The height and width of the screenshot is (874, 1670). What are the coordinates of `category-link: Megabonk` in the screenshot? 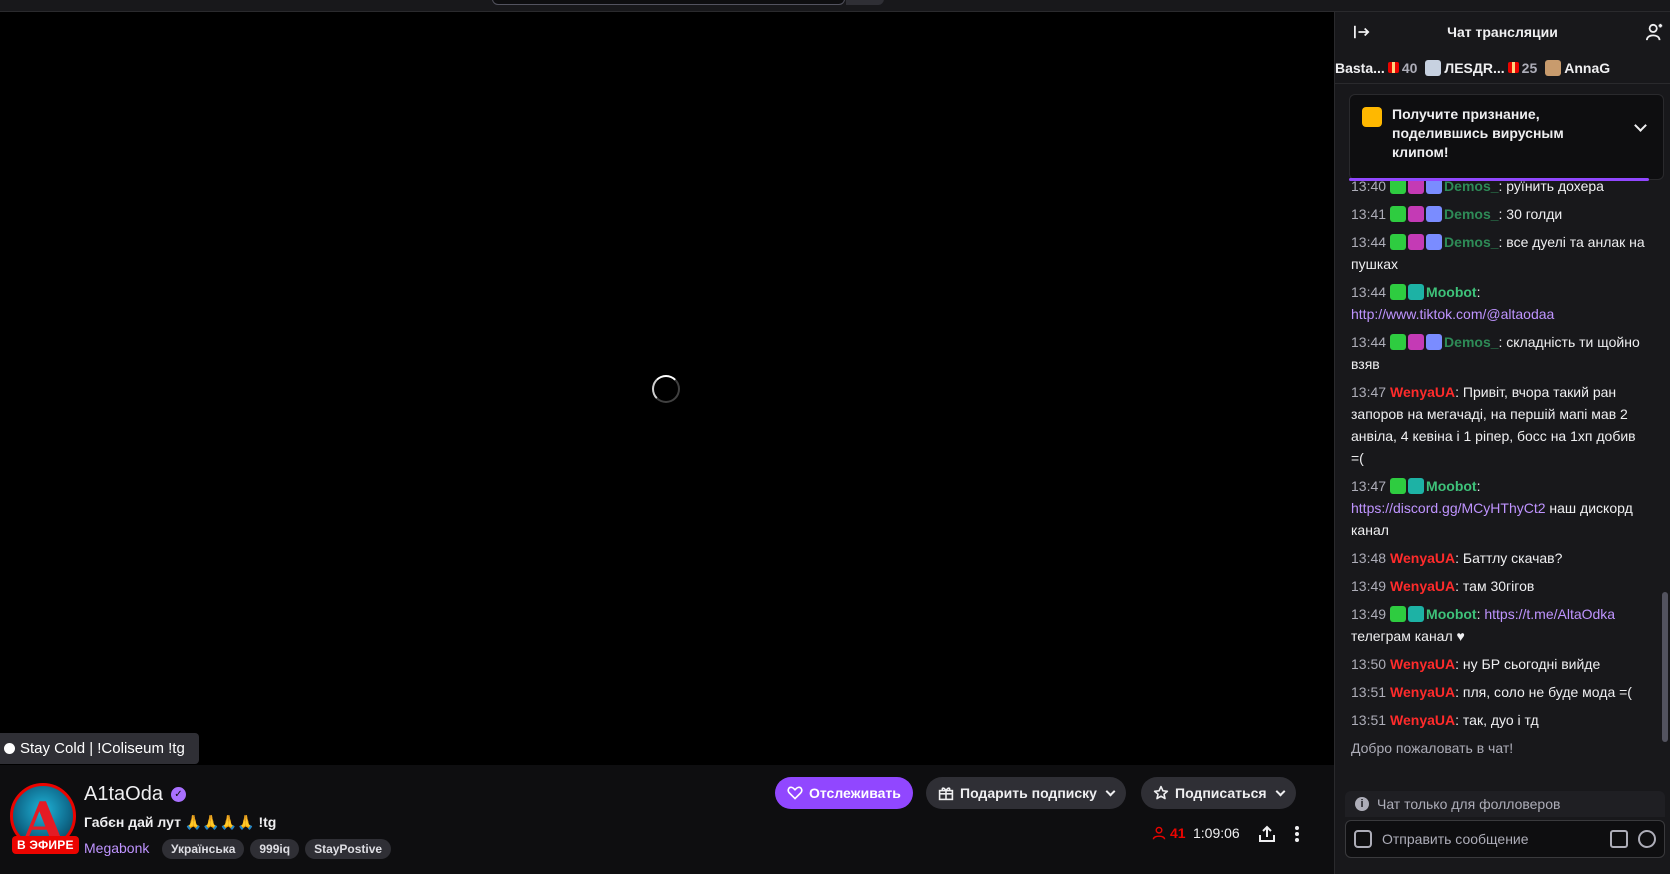 It's located at (116, 848).